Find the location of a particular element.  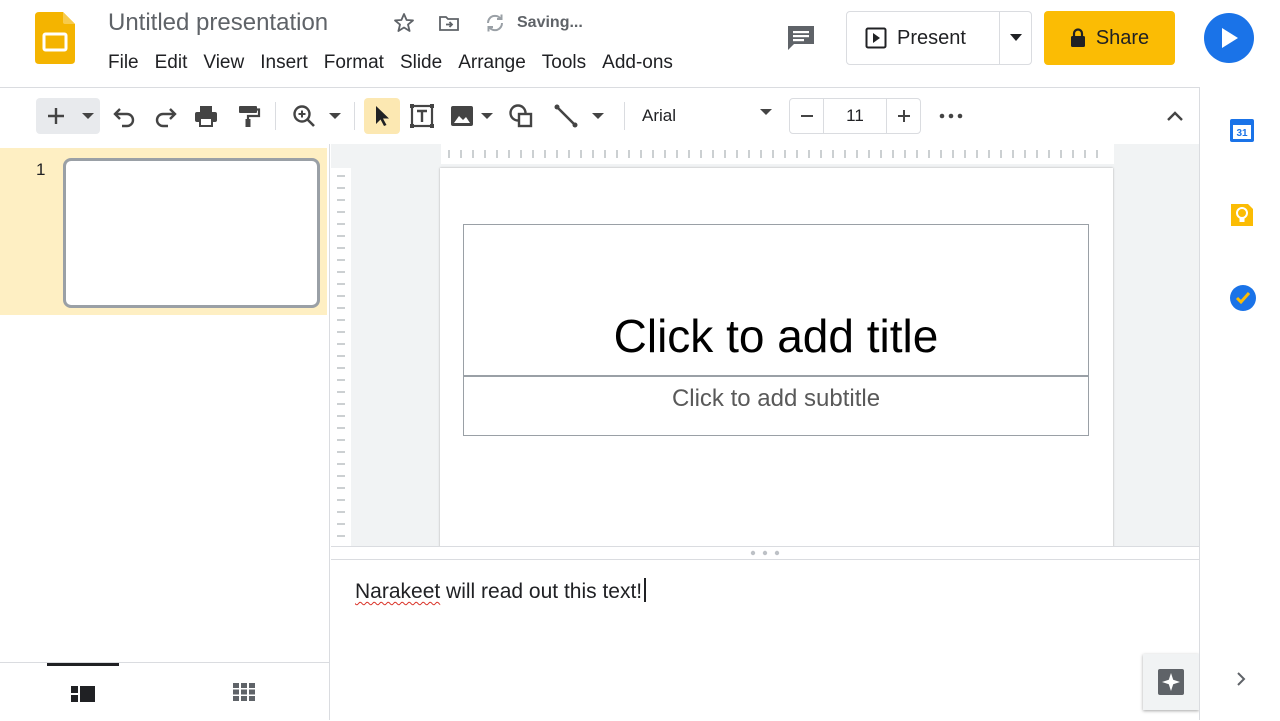

menu-edit: Edit is located at coordinates (171, 63).